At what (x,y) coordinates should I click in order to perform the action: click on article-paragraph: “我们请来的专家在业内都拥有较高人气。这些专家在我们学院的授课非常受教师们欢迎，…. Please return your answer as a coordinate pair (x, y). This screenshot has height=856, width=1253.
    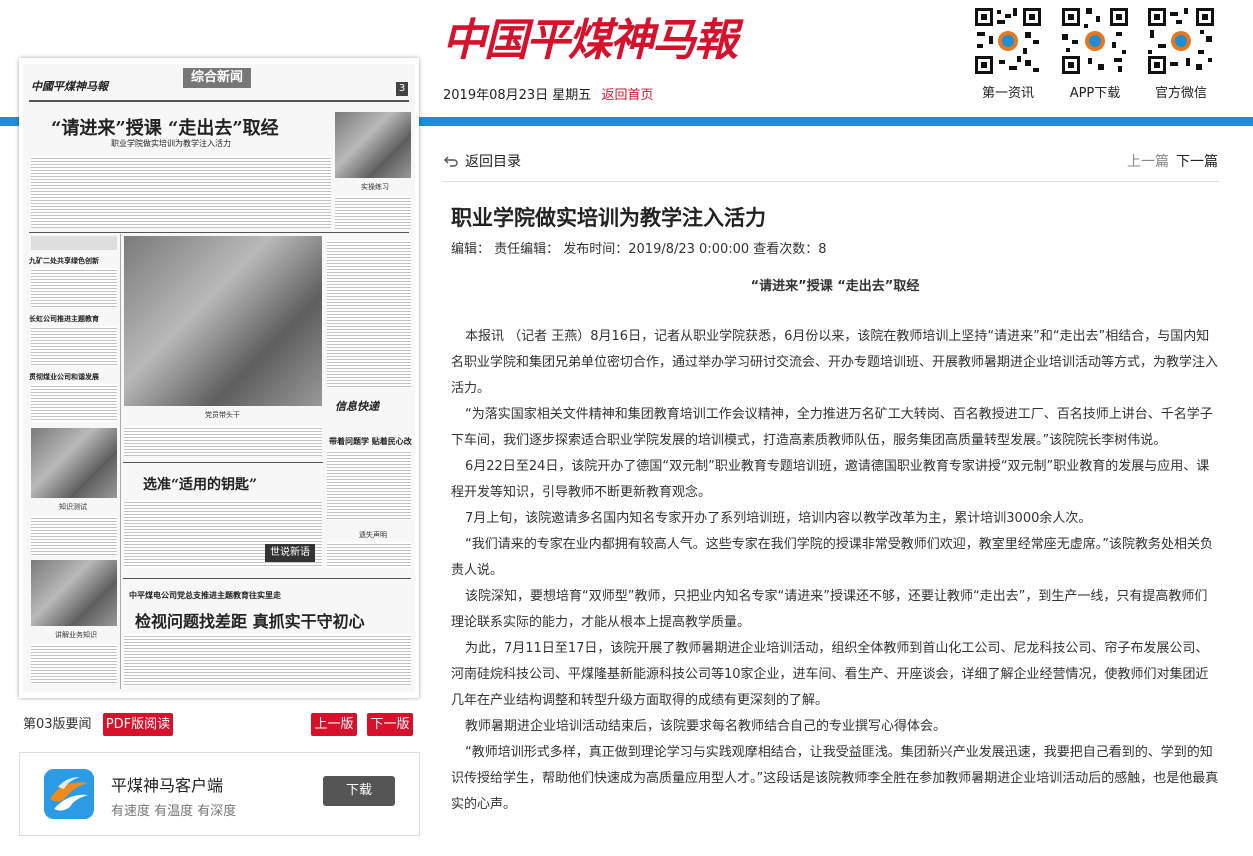
    Looking at the image, I should click on (832, 557).